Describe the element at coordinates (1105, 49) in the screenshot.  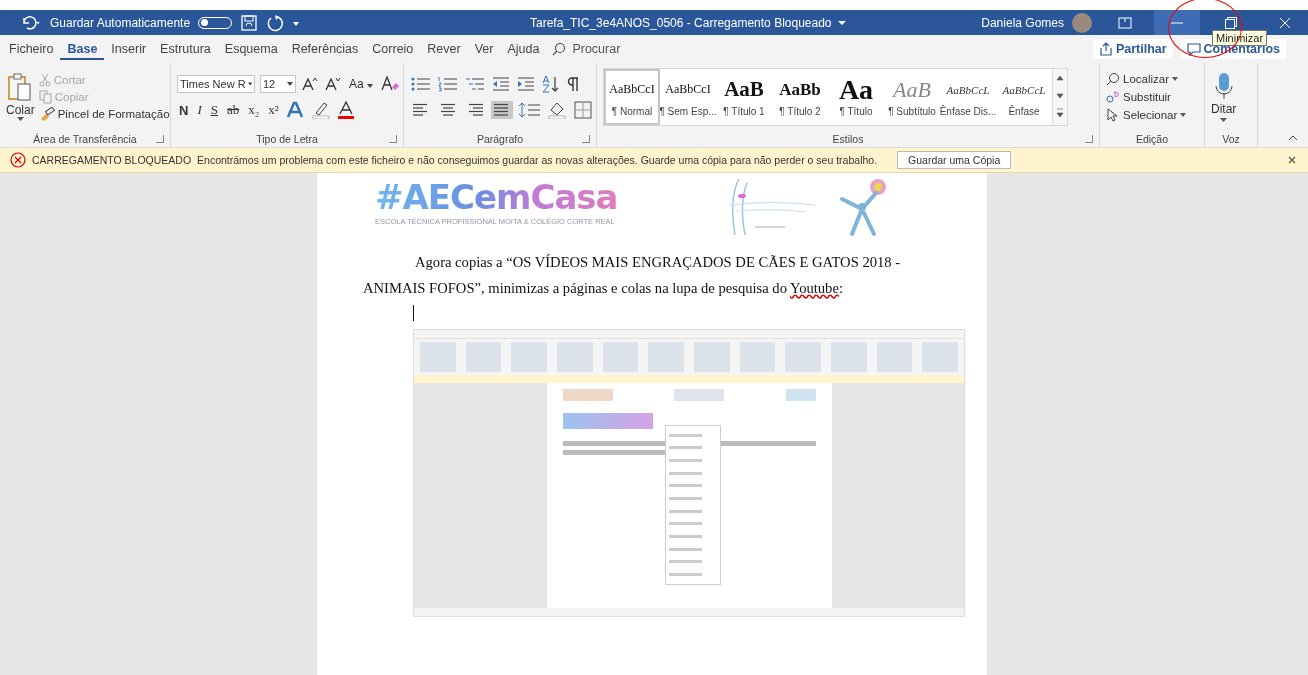
I see `share-icon` at that location.